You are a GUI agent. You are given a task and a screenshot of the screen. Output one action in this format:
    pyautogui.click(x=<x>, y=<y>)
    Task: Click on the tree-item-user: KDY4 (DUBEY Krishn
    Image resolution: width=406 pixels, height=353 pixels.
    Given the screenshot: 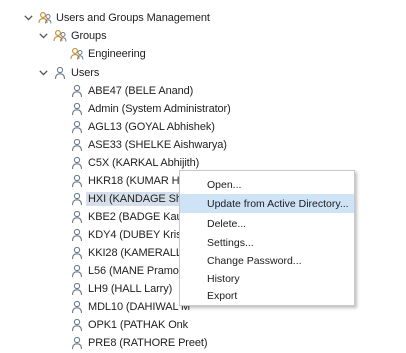 What is the action you would take?
    pyautogui.click(x=132, y=235)
    